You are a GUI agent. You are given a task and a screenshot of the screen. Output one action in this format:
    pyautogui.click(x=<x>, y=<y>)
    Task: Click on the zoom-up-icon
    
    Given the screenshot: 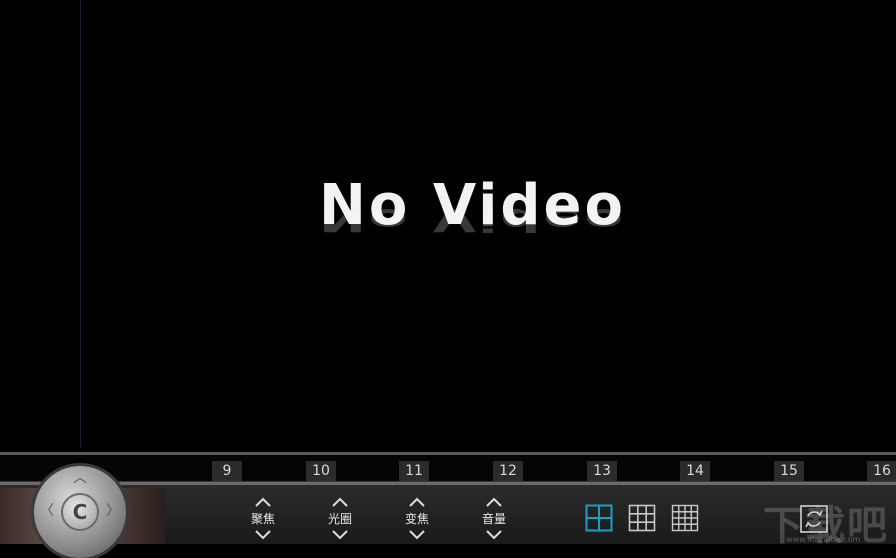 What is the action you would take?
    pyautogui.click(x=417, y=502)
    